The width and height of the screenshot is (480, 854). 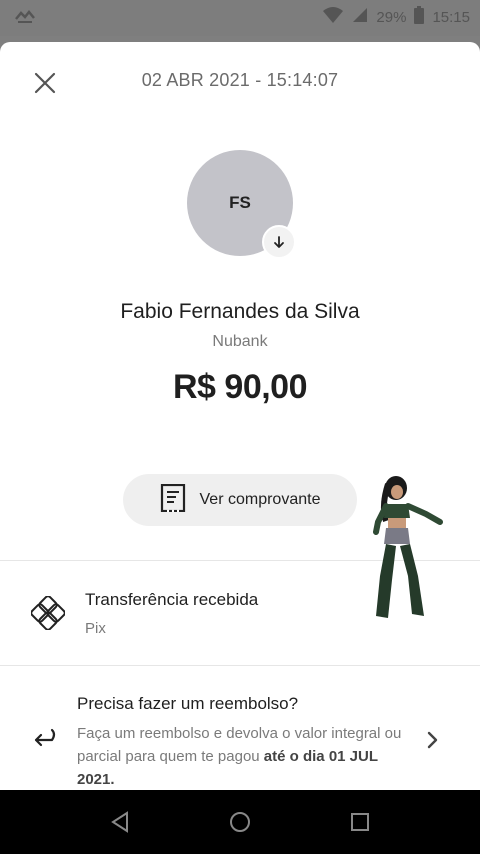 I want to click on home-icon, so click(x=240, y=822).